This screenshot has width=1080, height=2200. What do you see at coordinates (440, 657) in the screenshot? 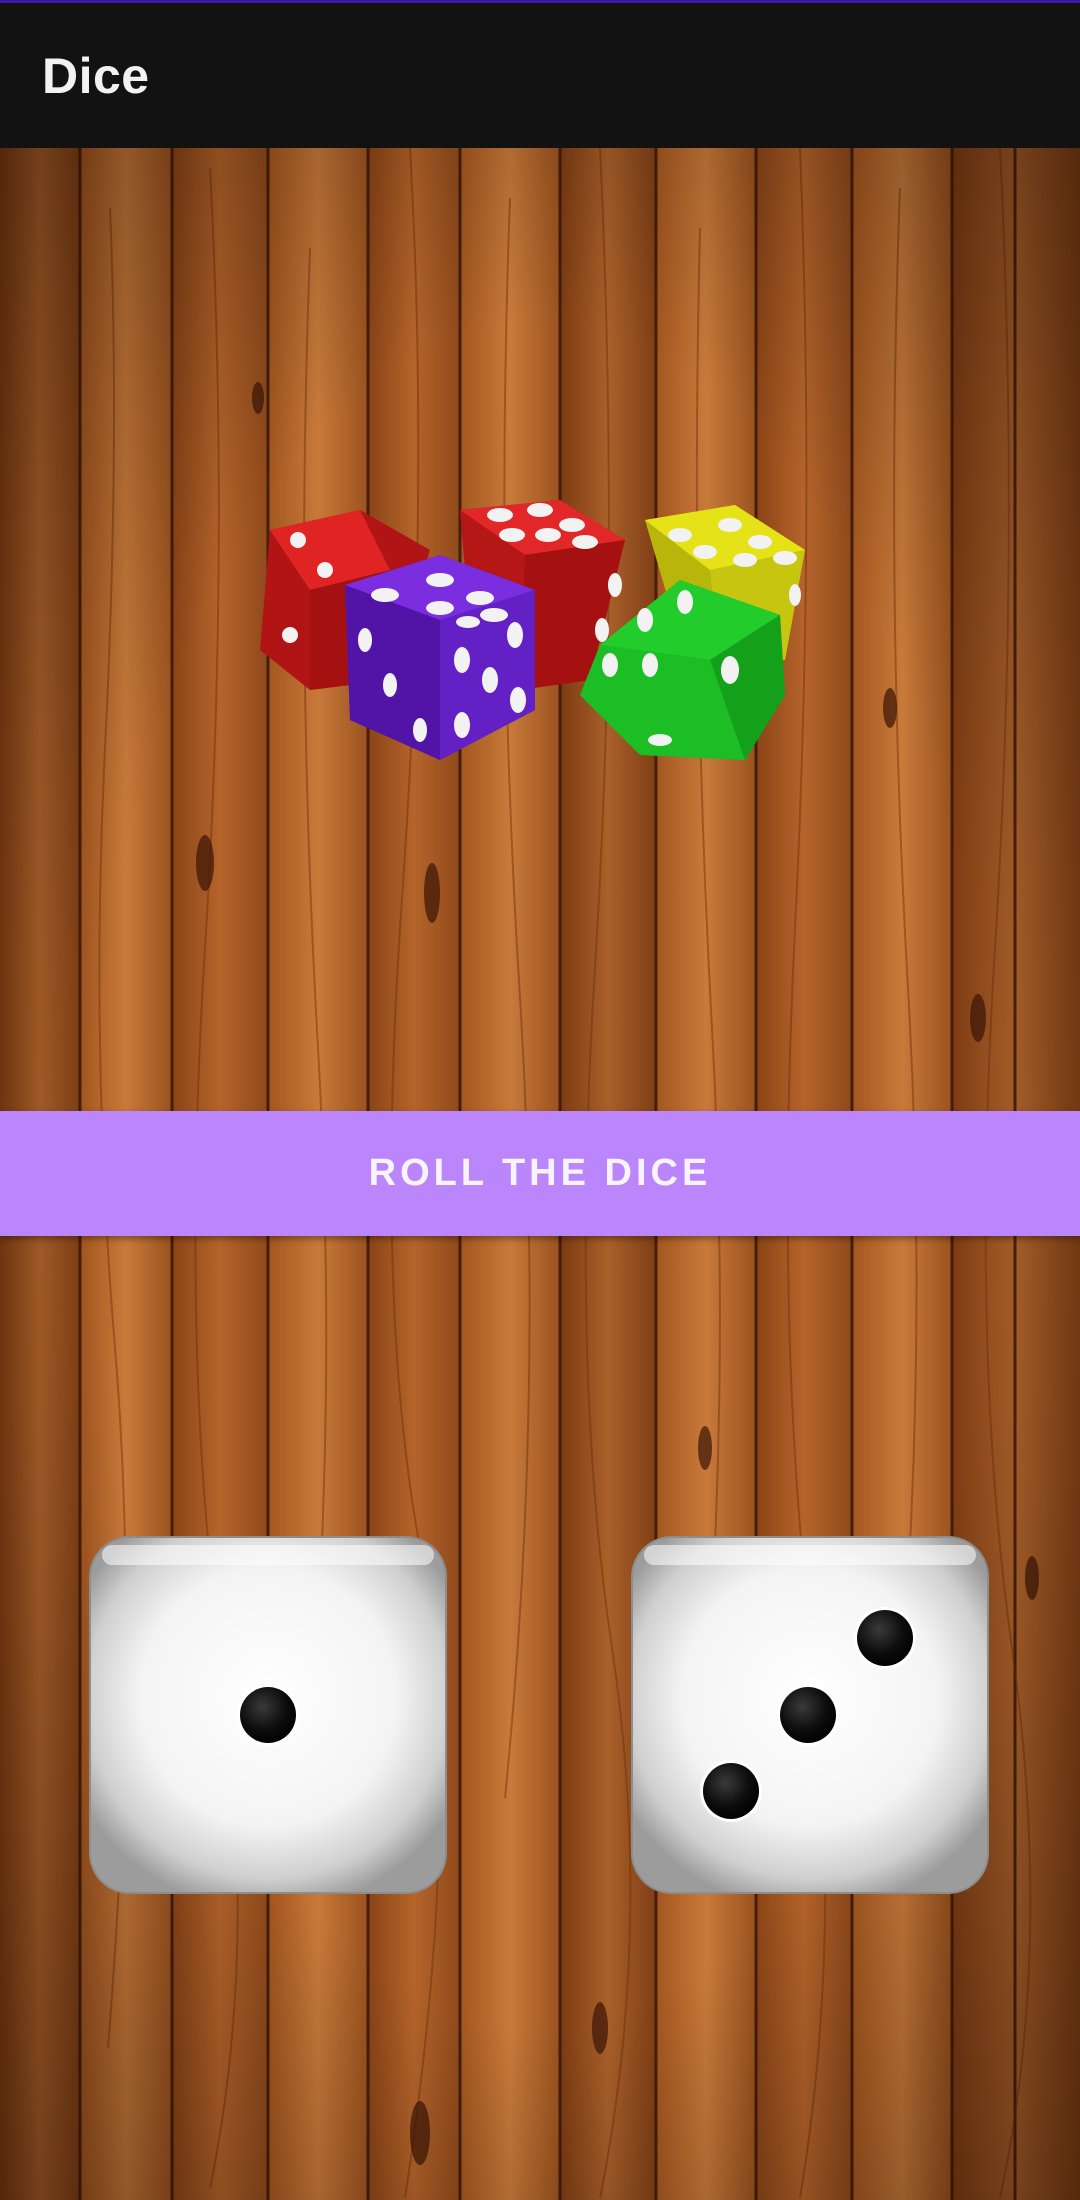
I see `purple-die` at bounding box center [440, 657].